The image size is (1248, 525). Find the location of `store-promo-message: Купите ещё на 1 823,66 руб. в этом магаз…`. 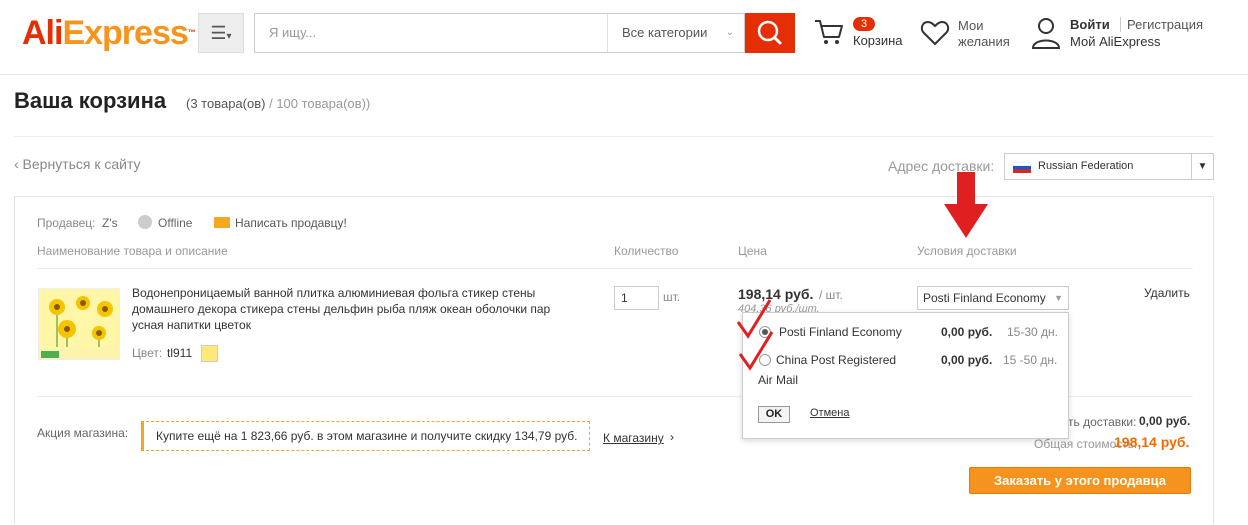

store-promo-message: Купите ещё на 1 823,66 руб. в этом магаз… is located at coordinates (365, 436).